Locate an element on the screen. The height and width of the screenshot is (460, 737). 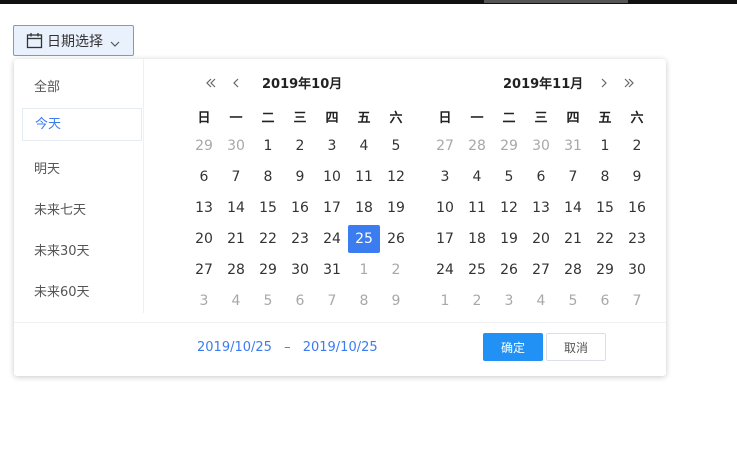
right-day-cell: 22 is located at coordinates (605, 239).